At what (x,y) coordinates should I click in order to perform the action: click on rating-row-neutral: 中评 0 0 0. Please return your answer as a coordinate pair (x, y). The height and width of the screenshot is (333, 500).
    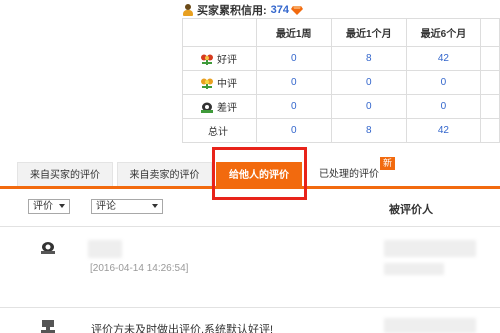
    Looking at the image, I should click on (341, 82).